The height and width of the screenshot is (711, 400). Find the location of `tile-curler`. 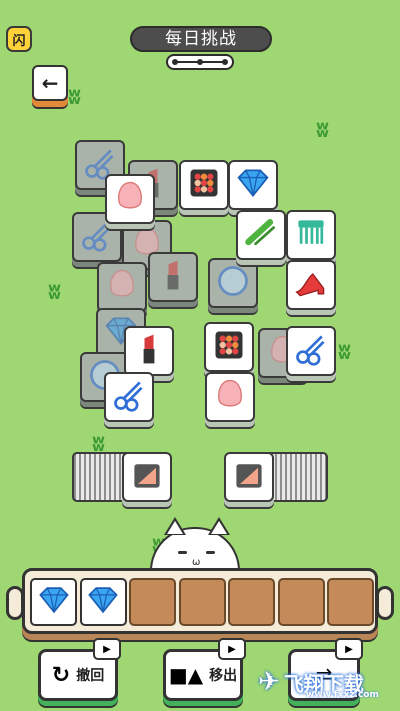

tile-curler is located at coordinates (261, 235).